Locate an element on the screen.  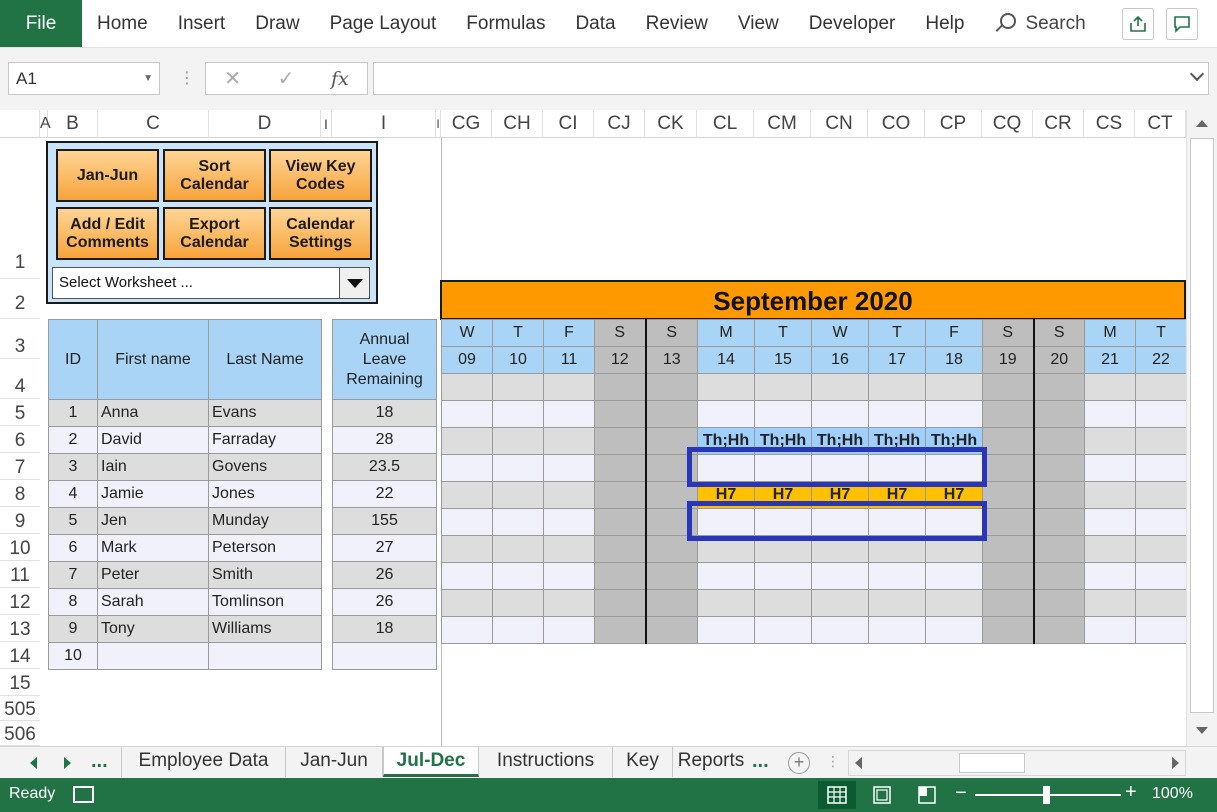
col-header-d: D is located at coordinates (265, 124).